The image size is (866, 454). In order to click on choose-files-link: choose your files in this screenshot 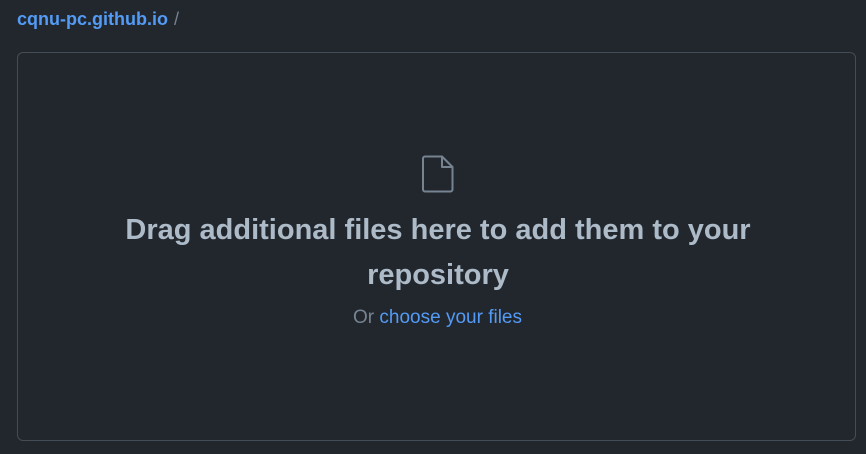, I will do `click(450, 317)`.